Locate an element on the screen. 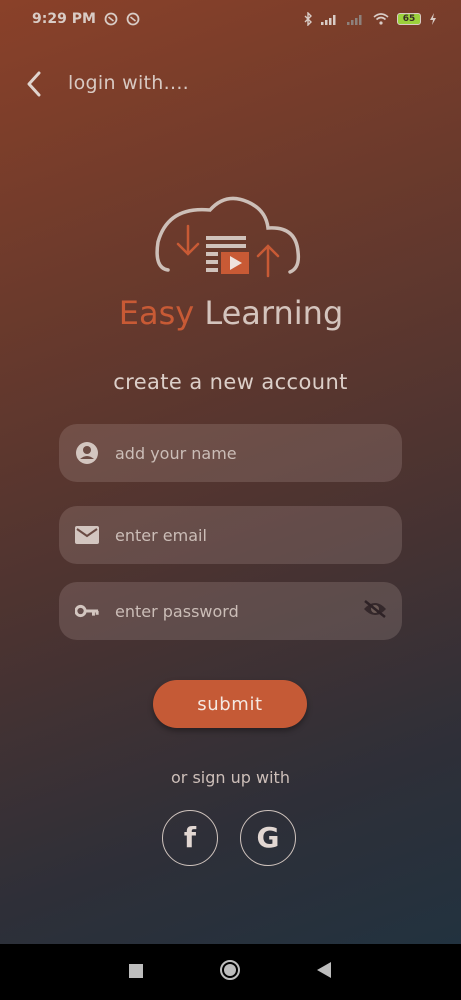 The width and height of the screenshot is (461, 1000). chevron-left-icon is located at coordinates (34, 86).